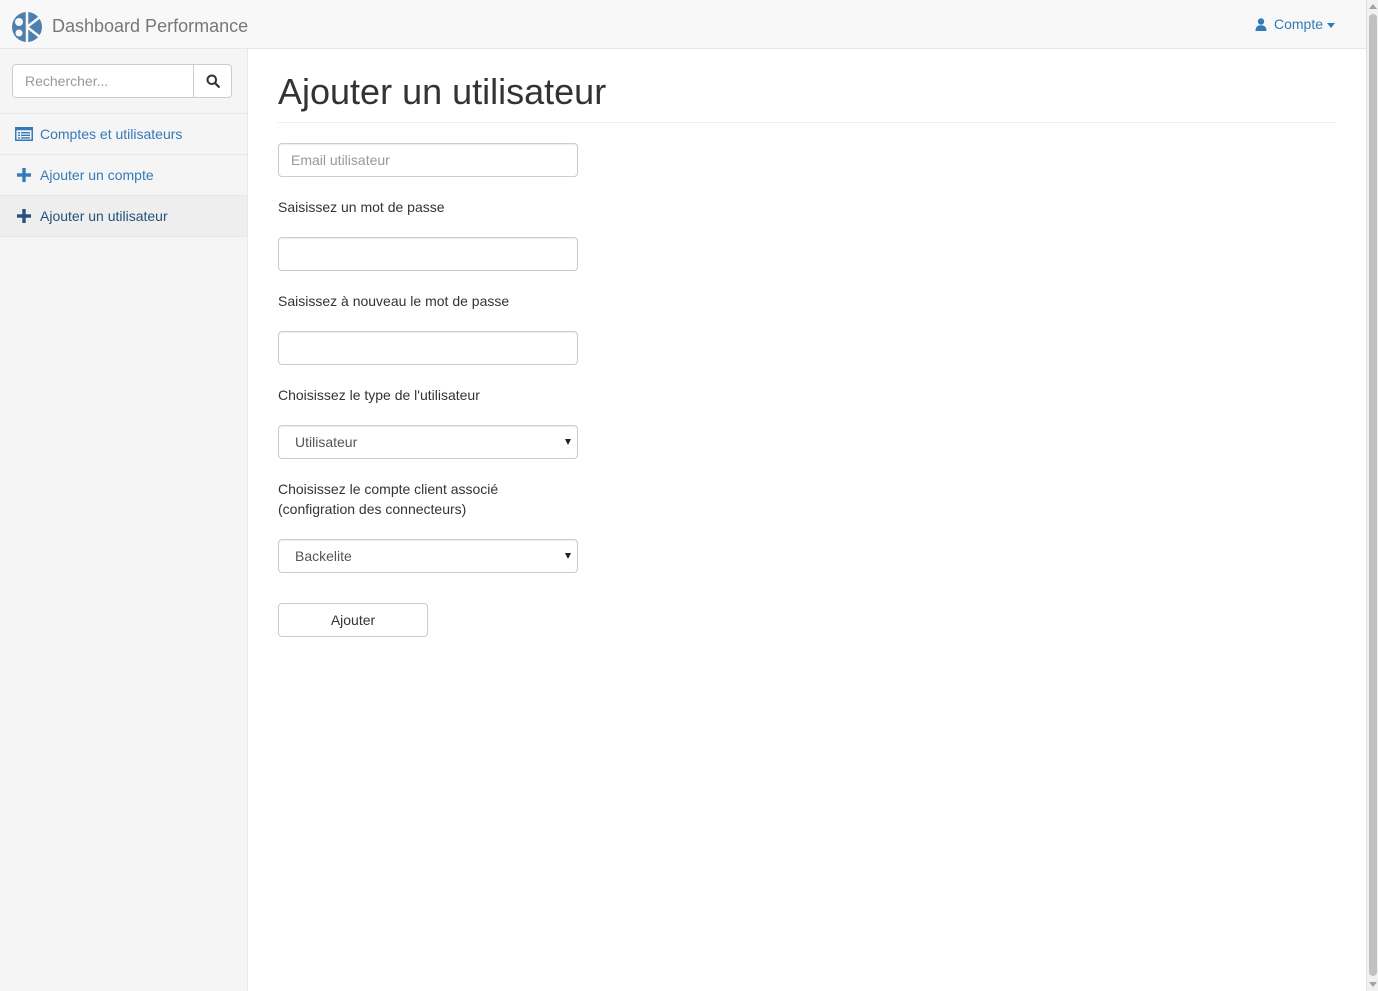 This screenshot has height=991, width=1378. I want to click on user-type-selected-value: Utilisateur, so click(326, 442).